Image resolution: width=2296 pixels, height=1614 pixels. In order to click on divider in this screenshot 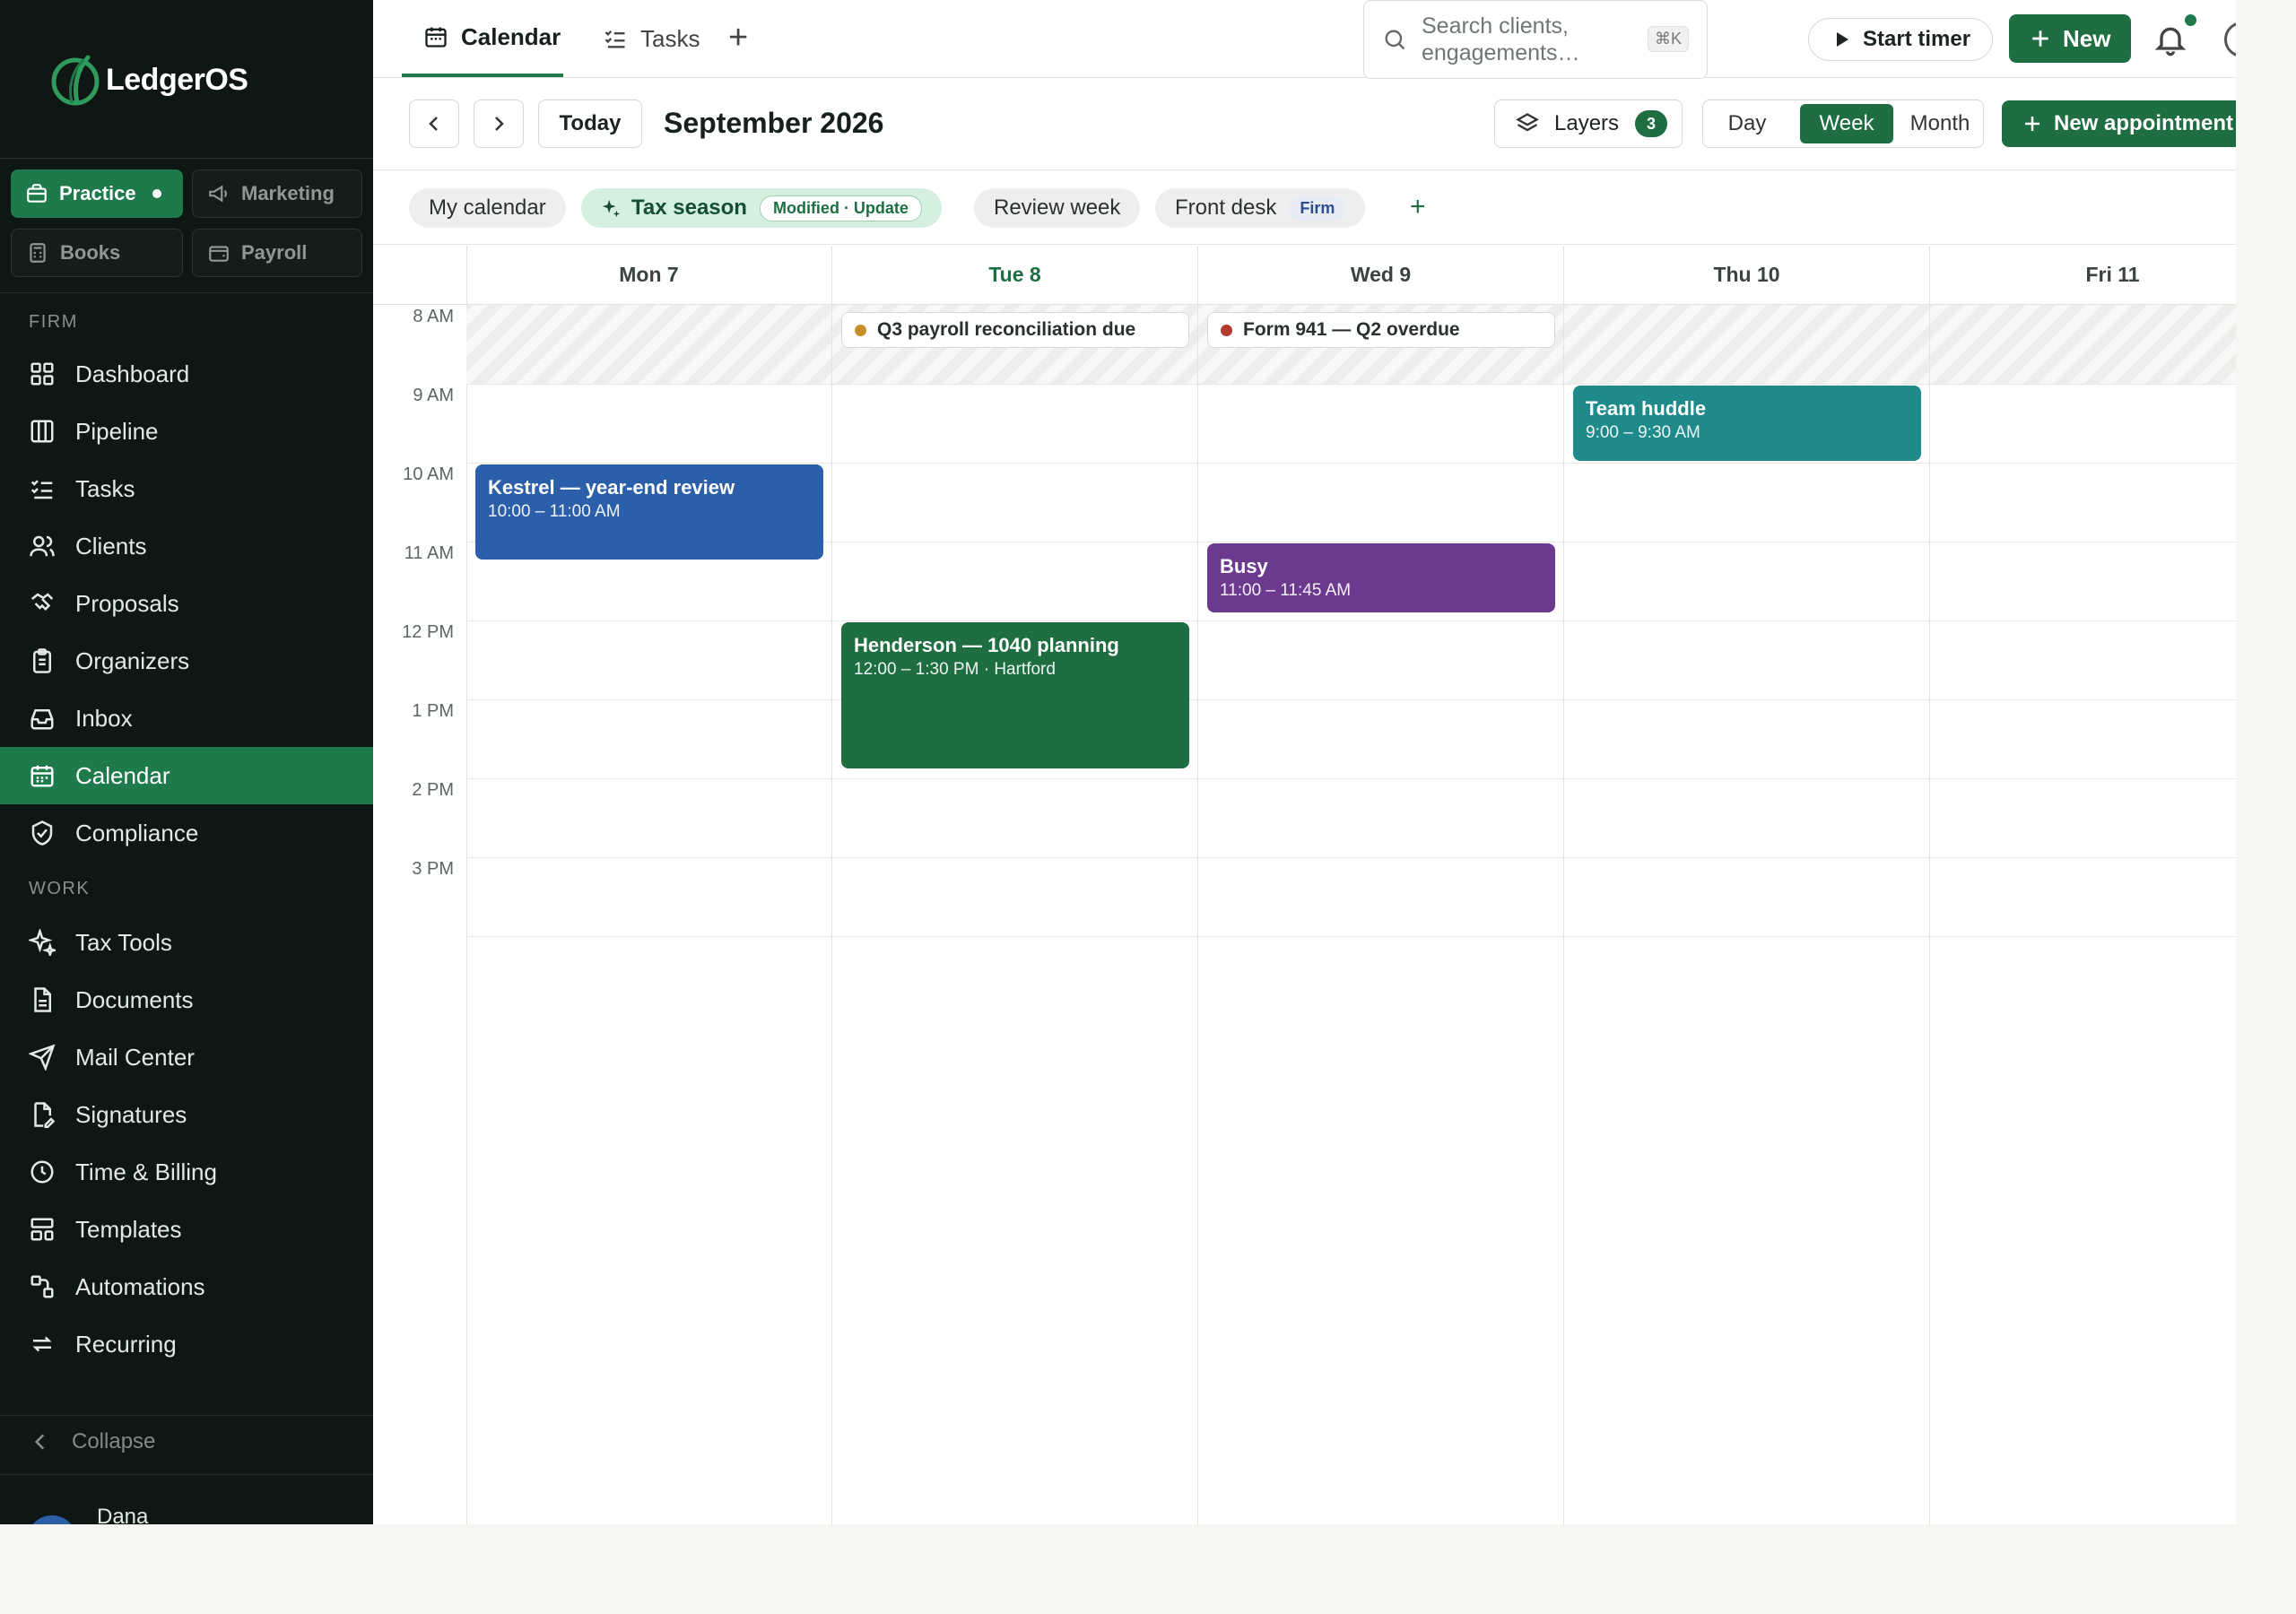, I will do `click(186, 292)`.